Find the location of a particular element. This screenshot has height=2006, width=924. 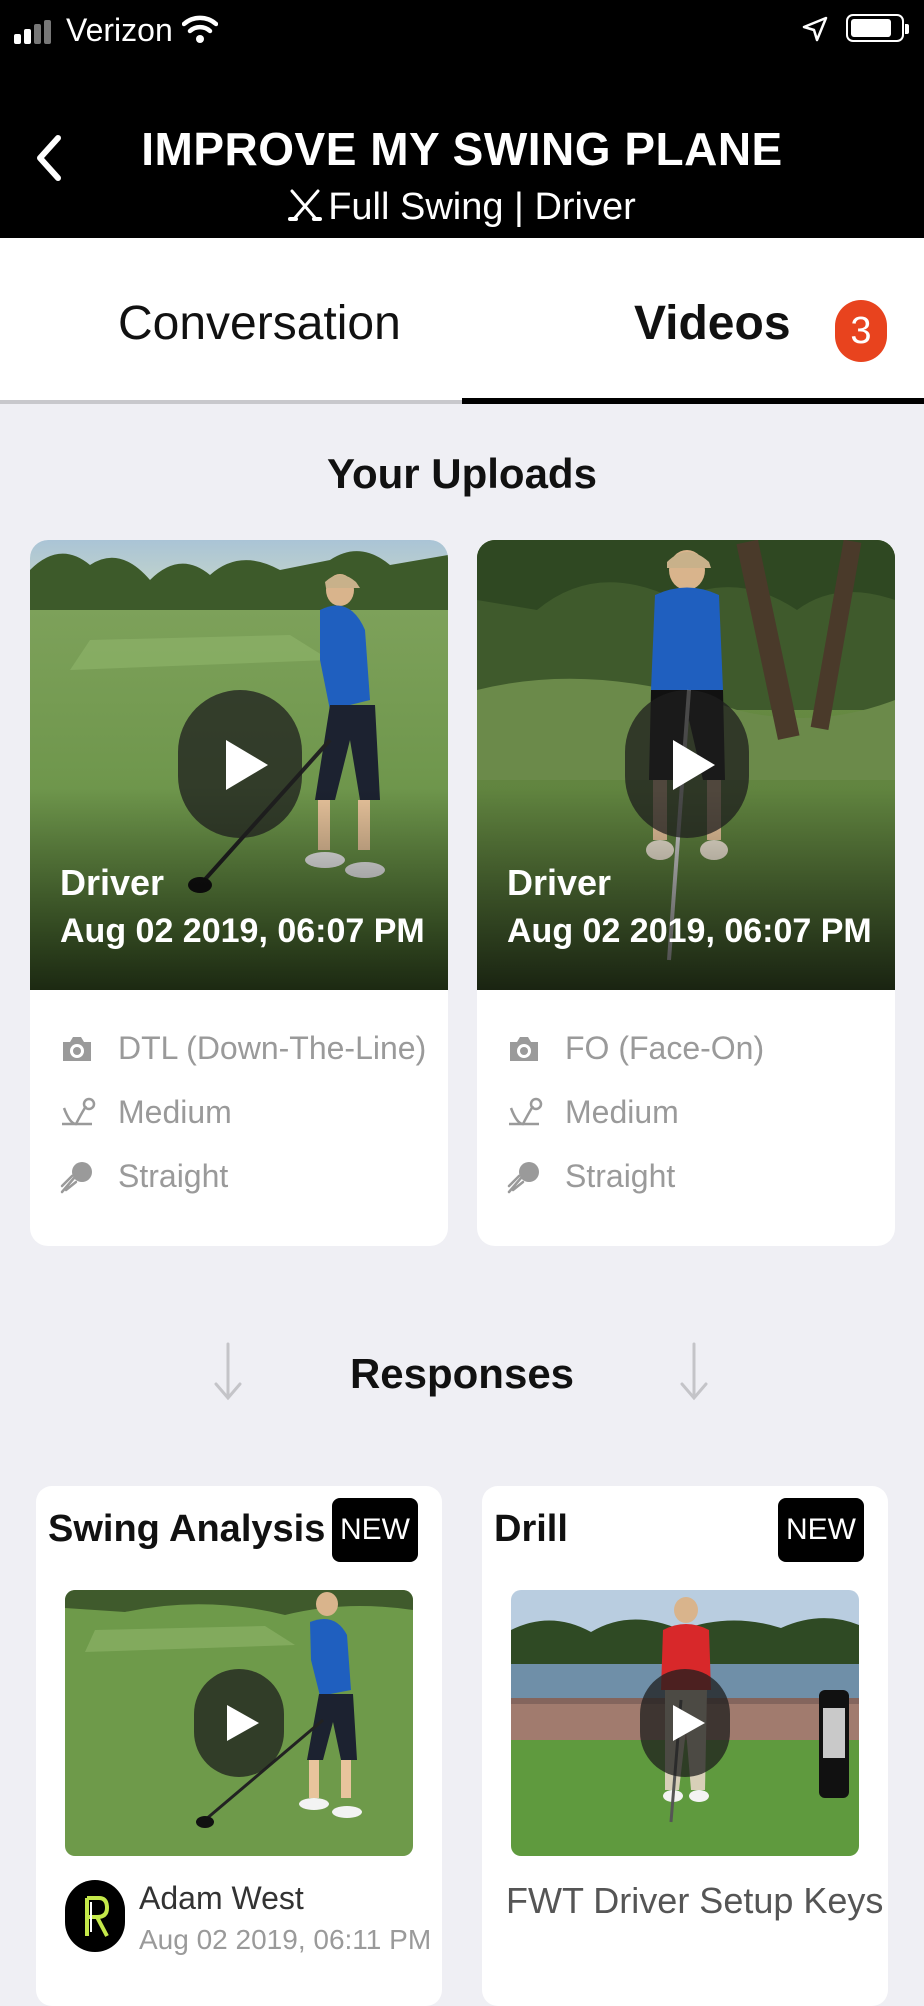

videos-count-badge: 3 is located at coordinates (861, 331).